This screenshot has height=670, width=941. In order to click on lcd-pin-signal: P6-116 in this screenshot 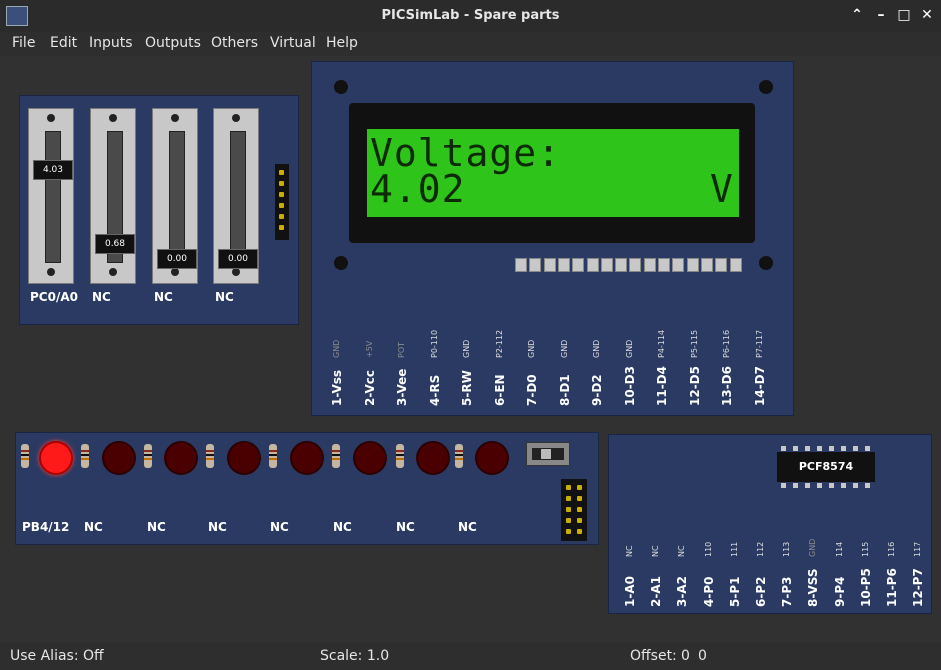, I will do `click(726, 343)`.